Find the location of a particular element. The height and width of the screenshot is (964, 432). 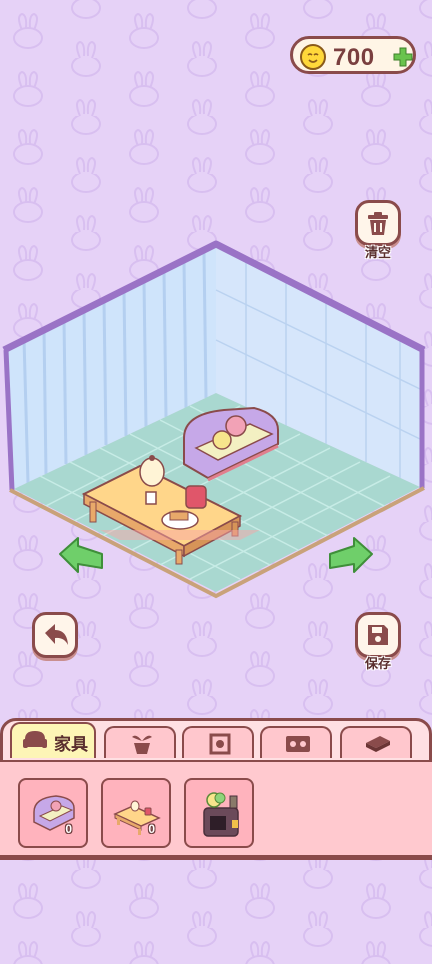

item-slot-tea-table: 0 is located at coordinates (136, 813).